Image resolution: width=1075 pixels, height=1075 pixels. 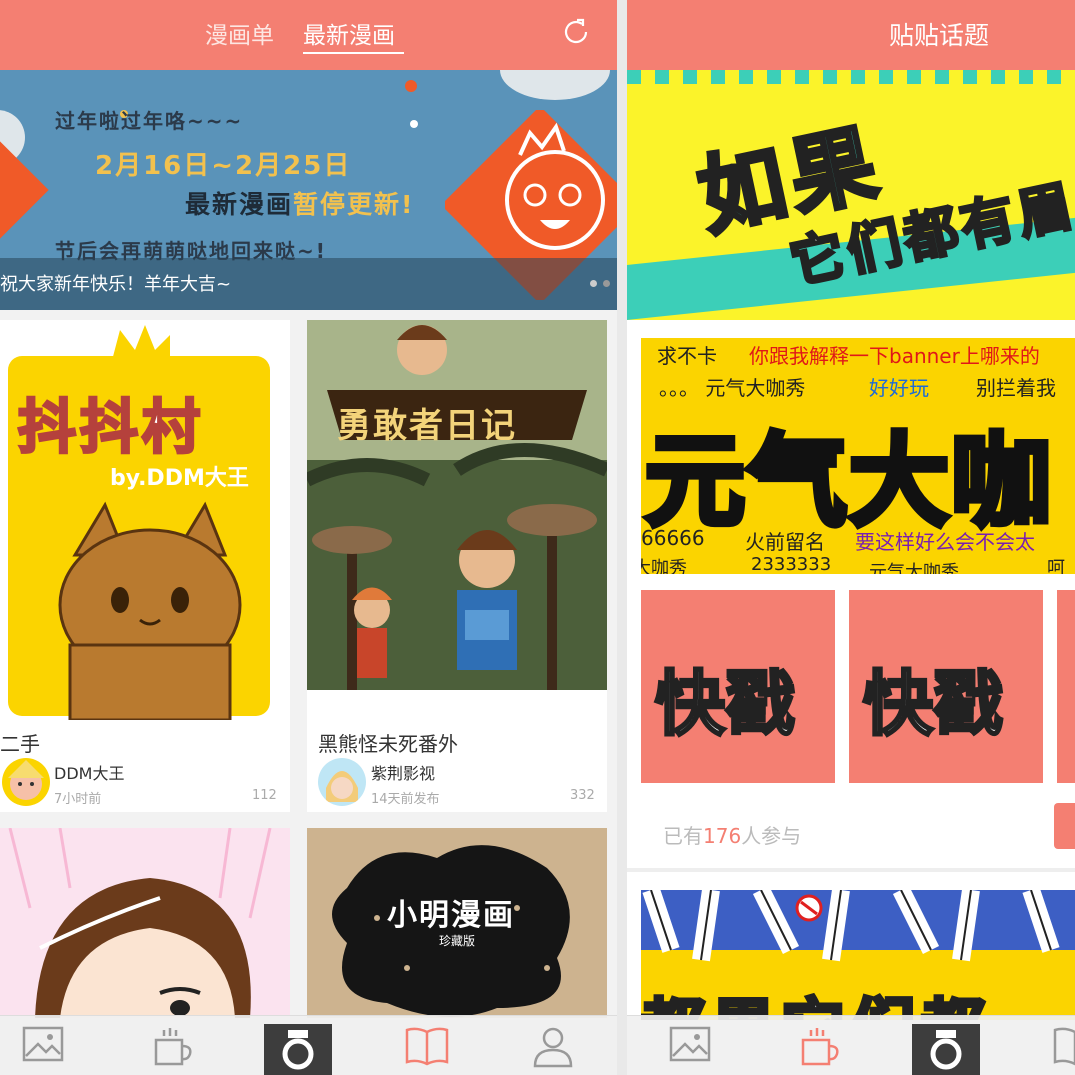 I want to click on banner-headline: 都果它们都, so click(x=816, y=999).